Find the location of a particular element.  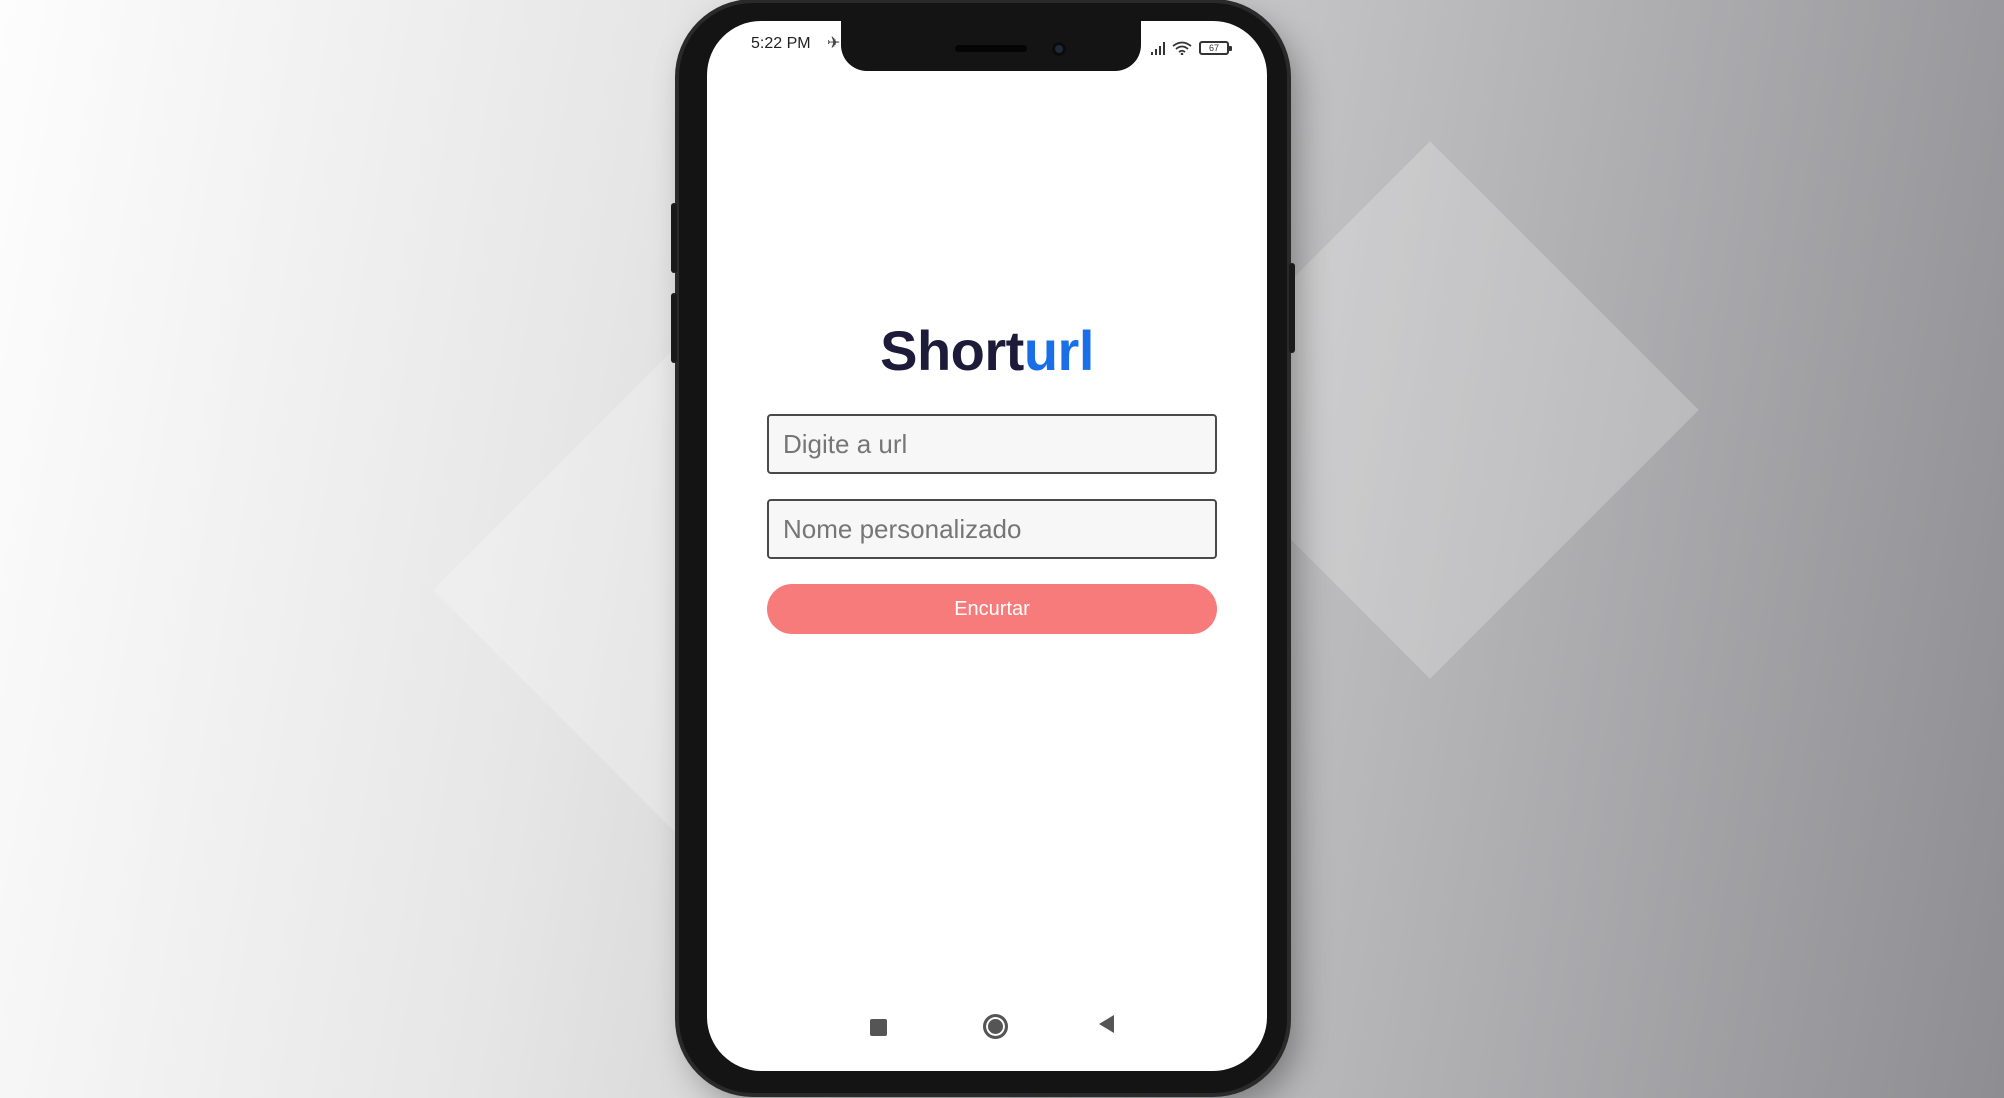

notch is located at coordinates (991, 46).